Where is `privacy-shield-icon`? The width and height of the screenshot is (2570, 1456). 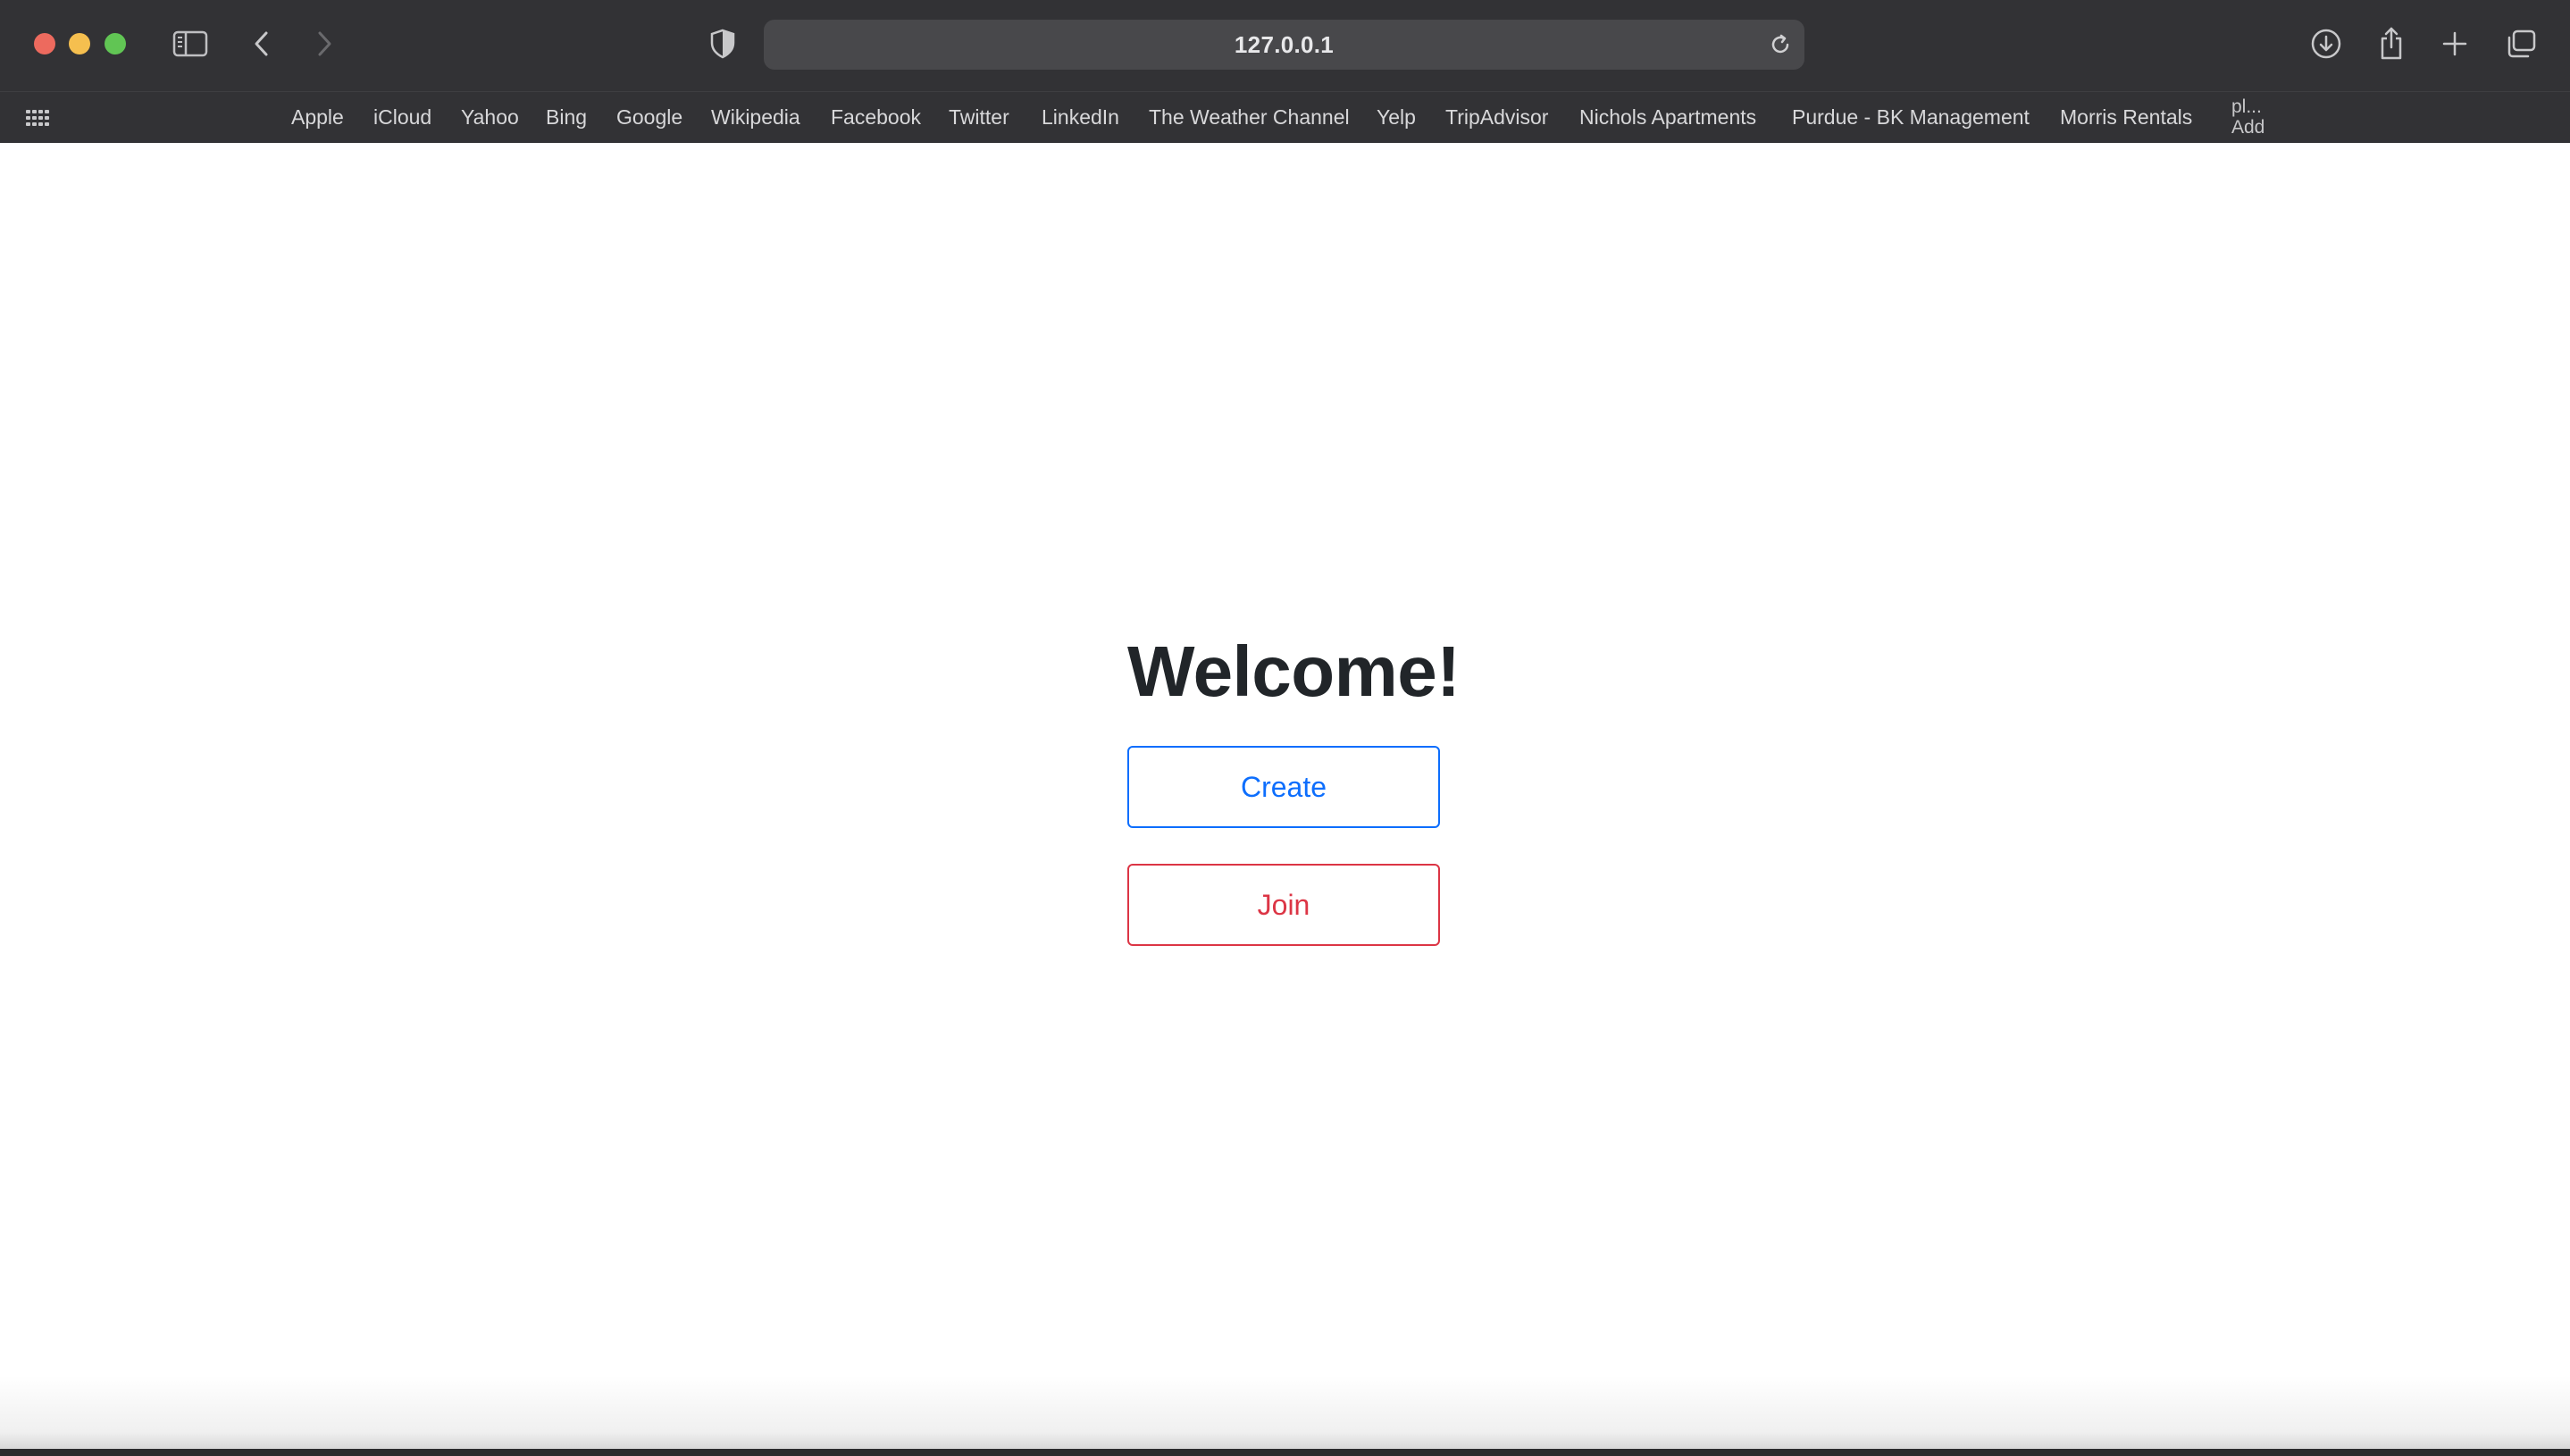
privacy-shield-icon is located at coordinates (723, 44).